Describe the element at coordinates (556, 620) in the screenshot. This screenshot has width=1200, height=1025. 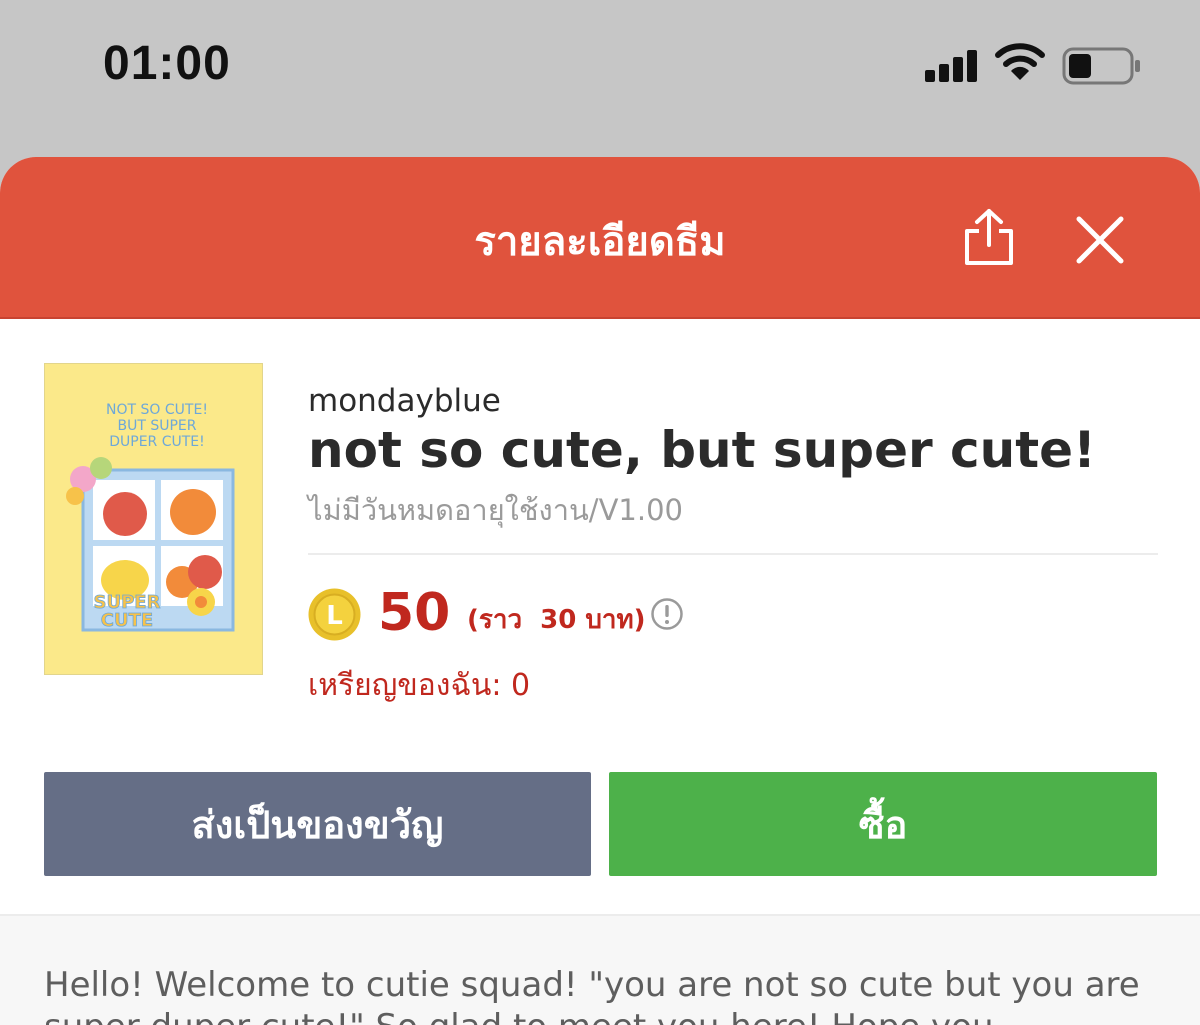
I see `price-approx: (ราว 30 บาท)` at that location.